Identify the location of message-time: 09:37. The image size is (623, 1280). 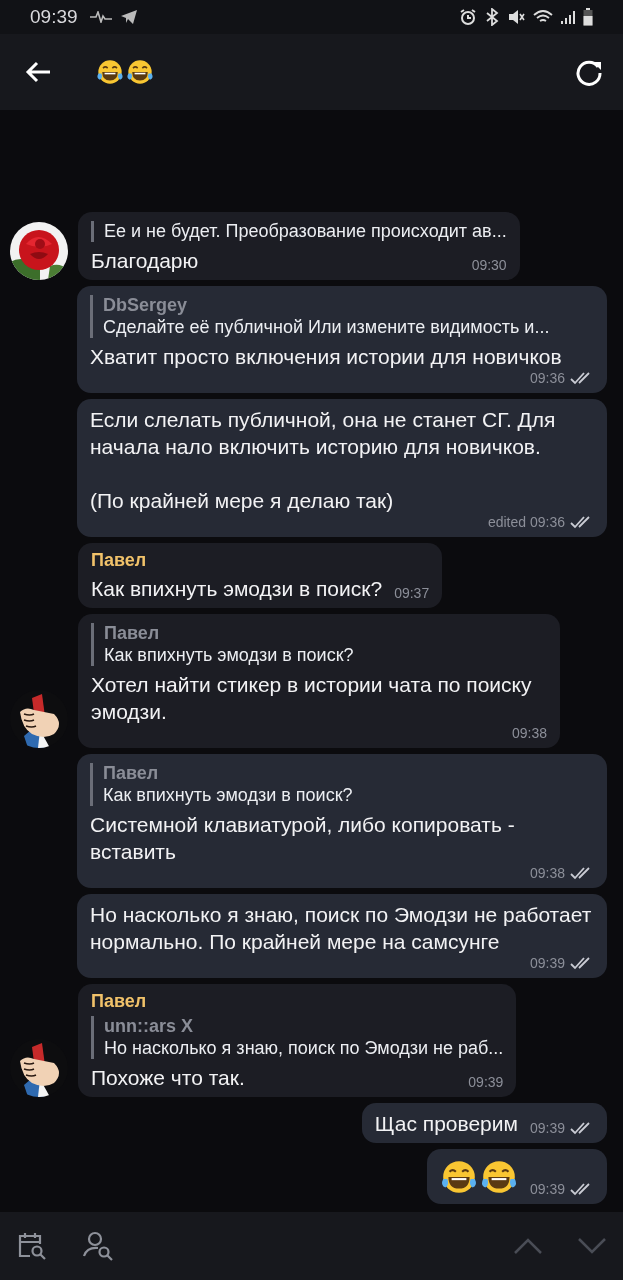
(412, 593).